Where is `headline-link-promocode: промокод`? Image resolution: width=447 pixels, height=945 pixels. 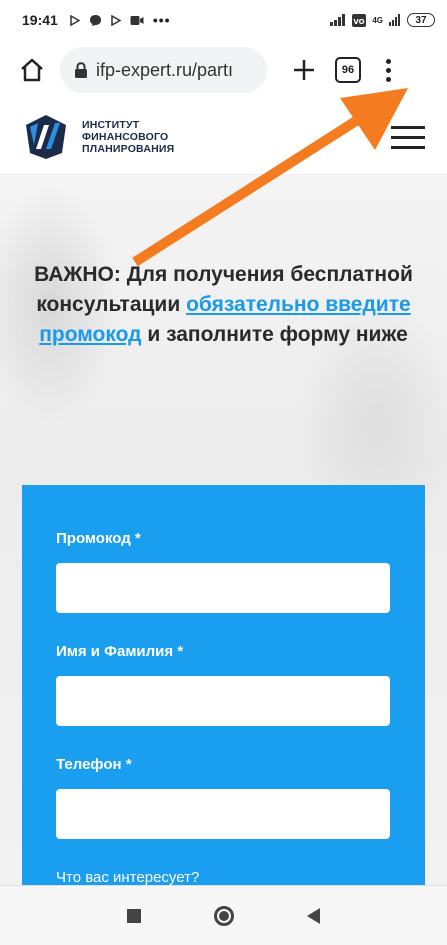 headline-link-promocode: промокод is located at coordinates (90, 334).